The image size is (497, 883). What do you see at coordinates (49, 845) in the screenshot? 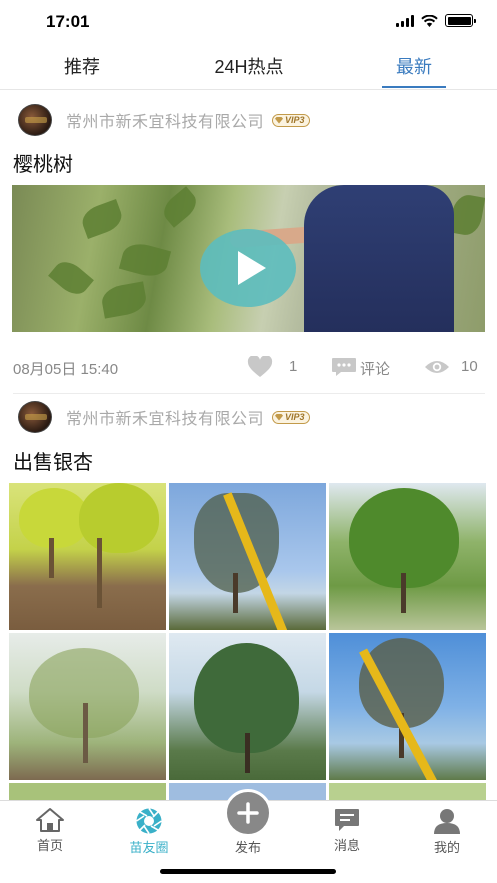
I see `nav-home-label: 首页` at bounding box center [49, 845].